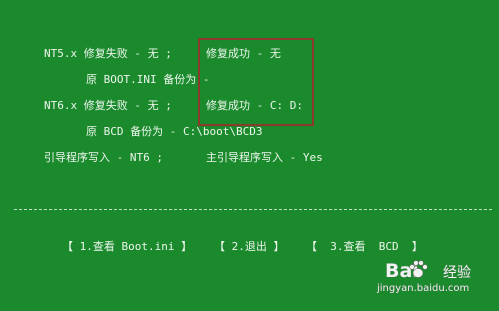  What do you see at coordinates (148, 79) in the screenshot?
I see `nt5-backup-text: 原 BOOT.INI 备份为 -` at bounding box center [148, 79].